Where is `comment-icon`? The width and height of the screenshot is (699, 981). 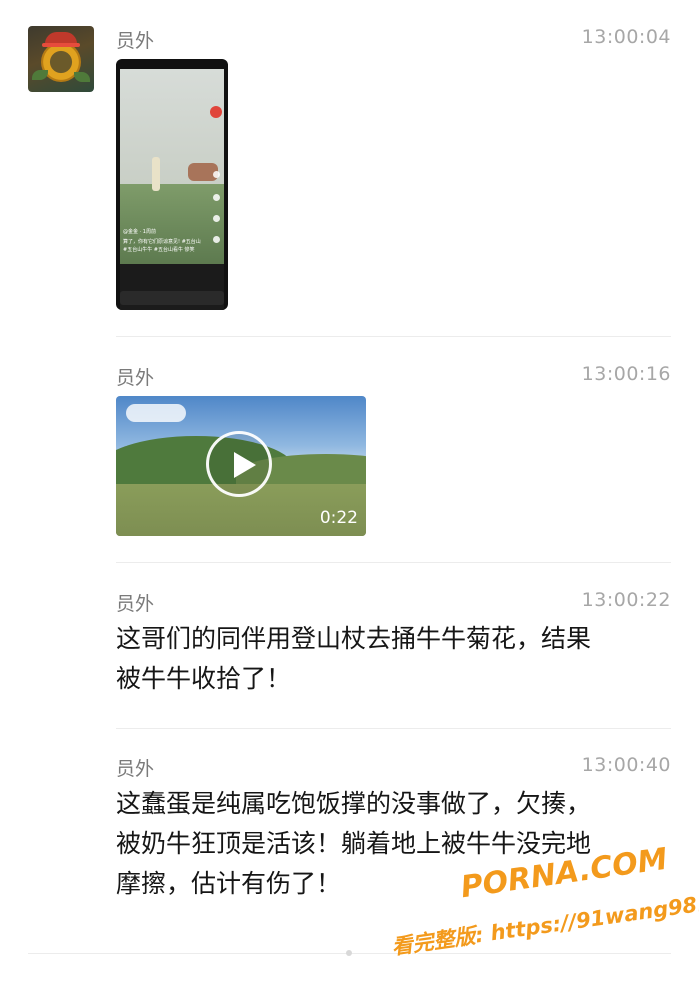 comment-icon is located at coordinates (216, 197).